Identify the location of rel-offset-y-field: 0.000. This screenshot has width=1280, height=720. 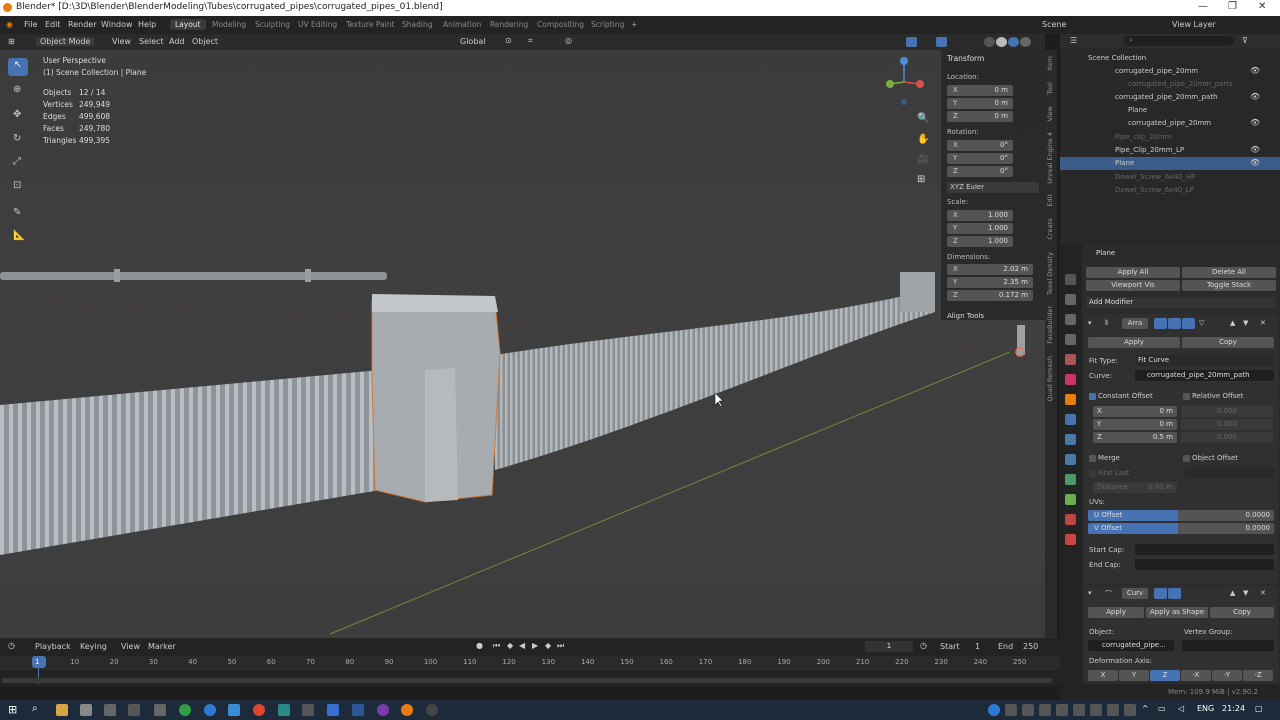
(1227, 424).